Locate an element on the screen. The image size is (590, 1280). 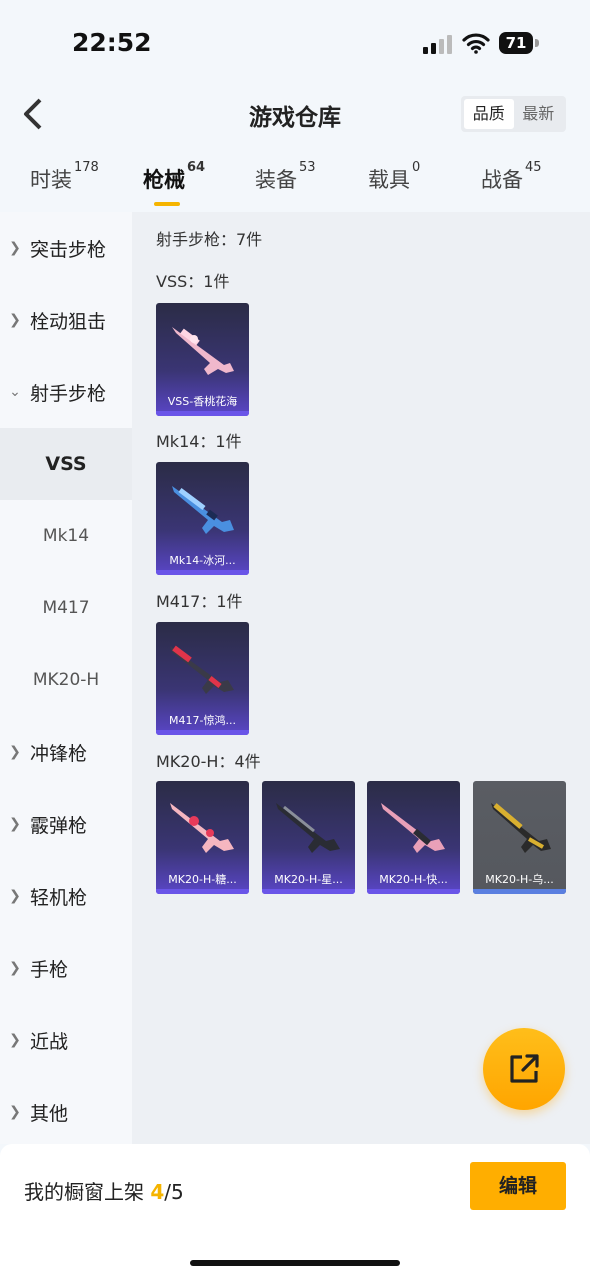
sidebar-subitem-vss: VSS is located at coordinates (66, 464).